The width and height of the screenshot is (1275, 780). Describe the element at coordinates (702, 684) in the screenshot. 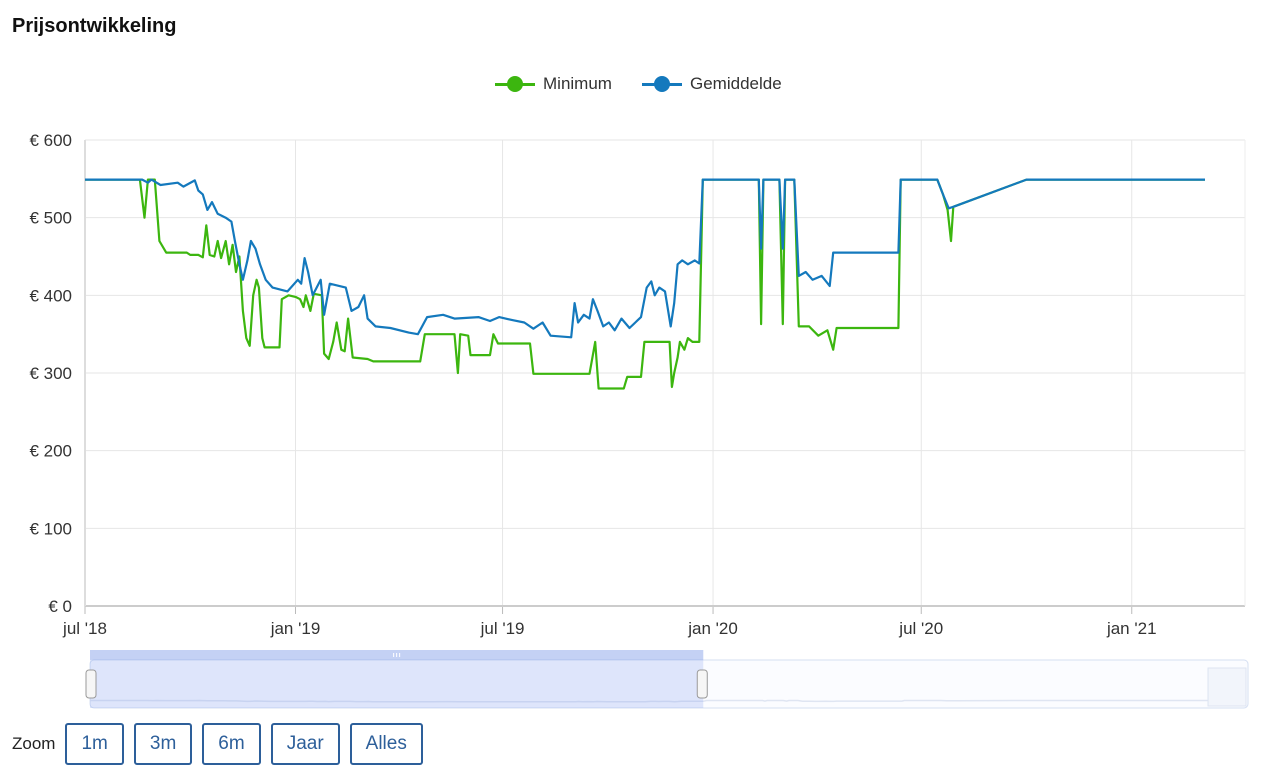

I see `navigator-handle-right` at that location.